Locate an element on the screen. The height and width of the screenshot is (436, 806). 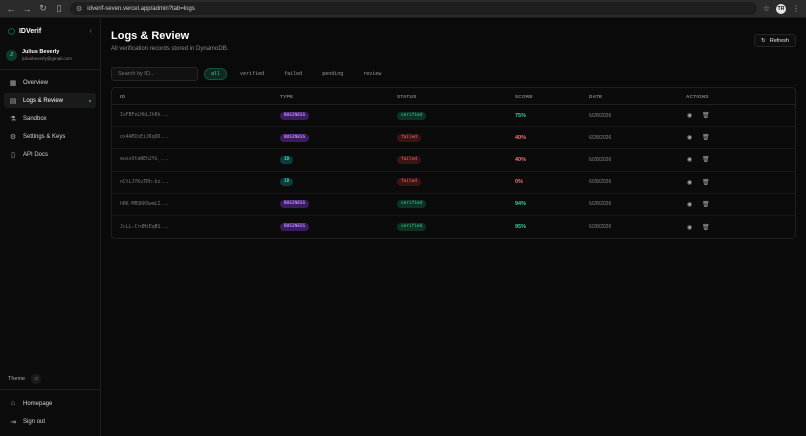
profile-avatar: TR is located at coordinates (781, 8).